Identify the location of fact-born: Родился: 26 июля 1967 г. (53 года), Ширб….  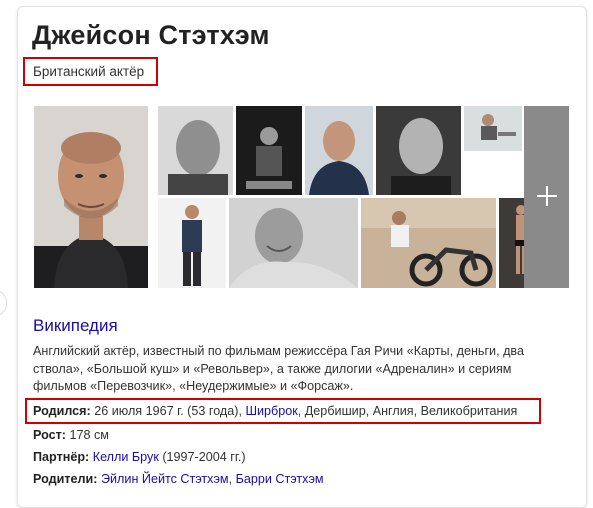
(275, 411).